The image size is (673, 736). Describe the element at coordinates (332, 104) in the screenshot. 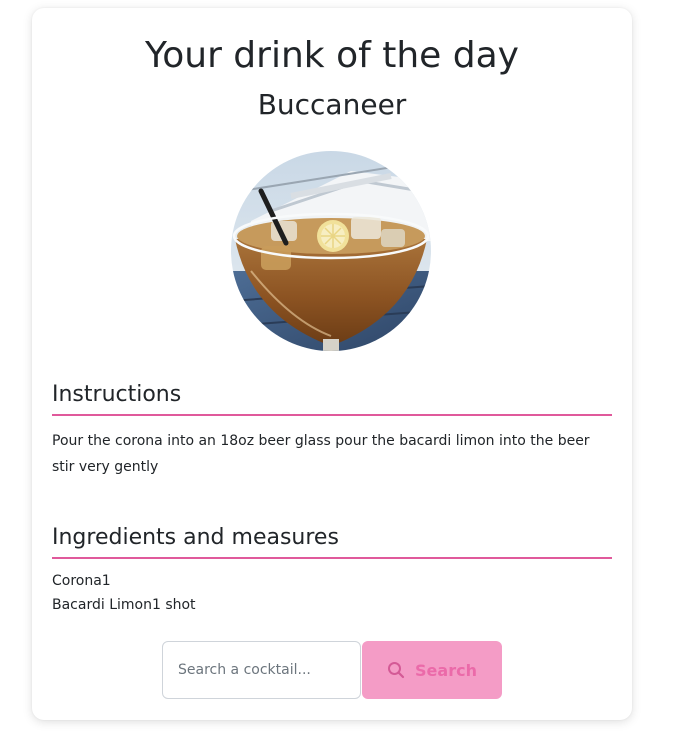

I see `drink-name: Buccaneer` at that location.